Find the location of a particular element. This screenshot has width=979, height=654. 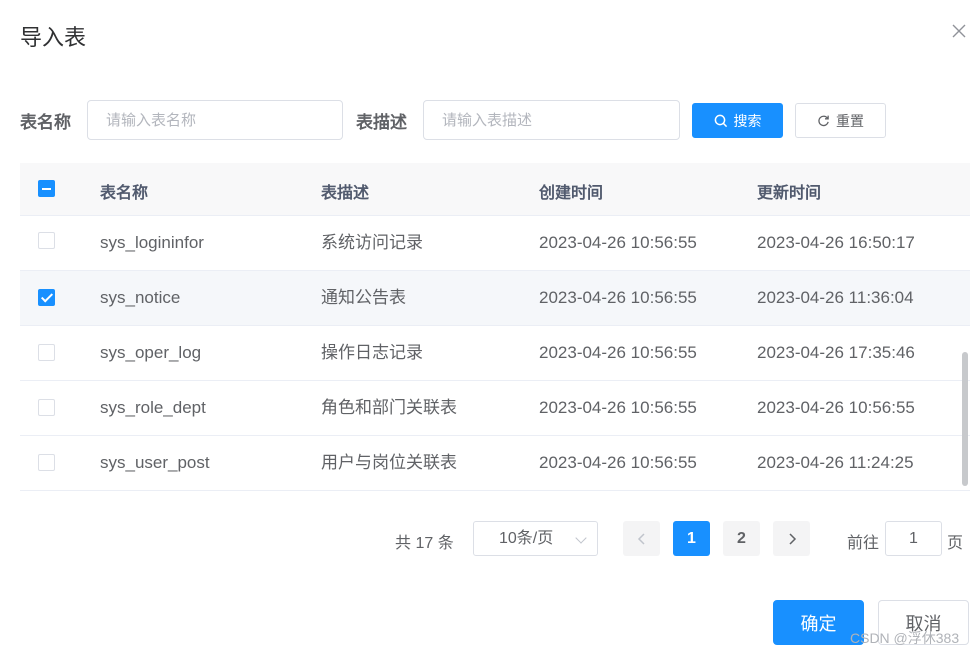

page-2-button: 2 is located at coordinates (741, 538).